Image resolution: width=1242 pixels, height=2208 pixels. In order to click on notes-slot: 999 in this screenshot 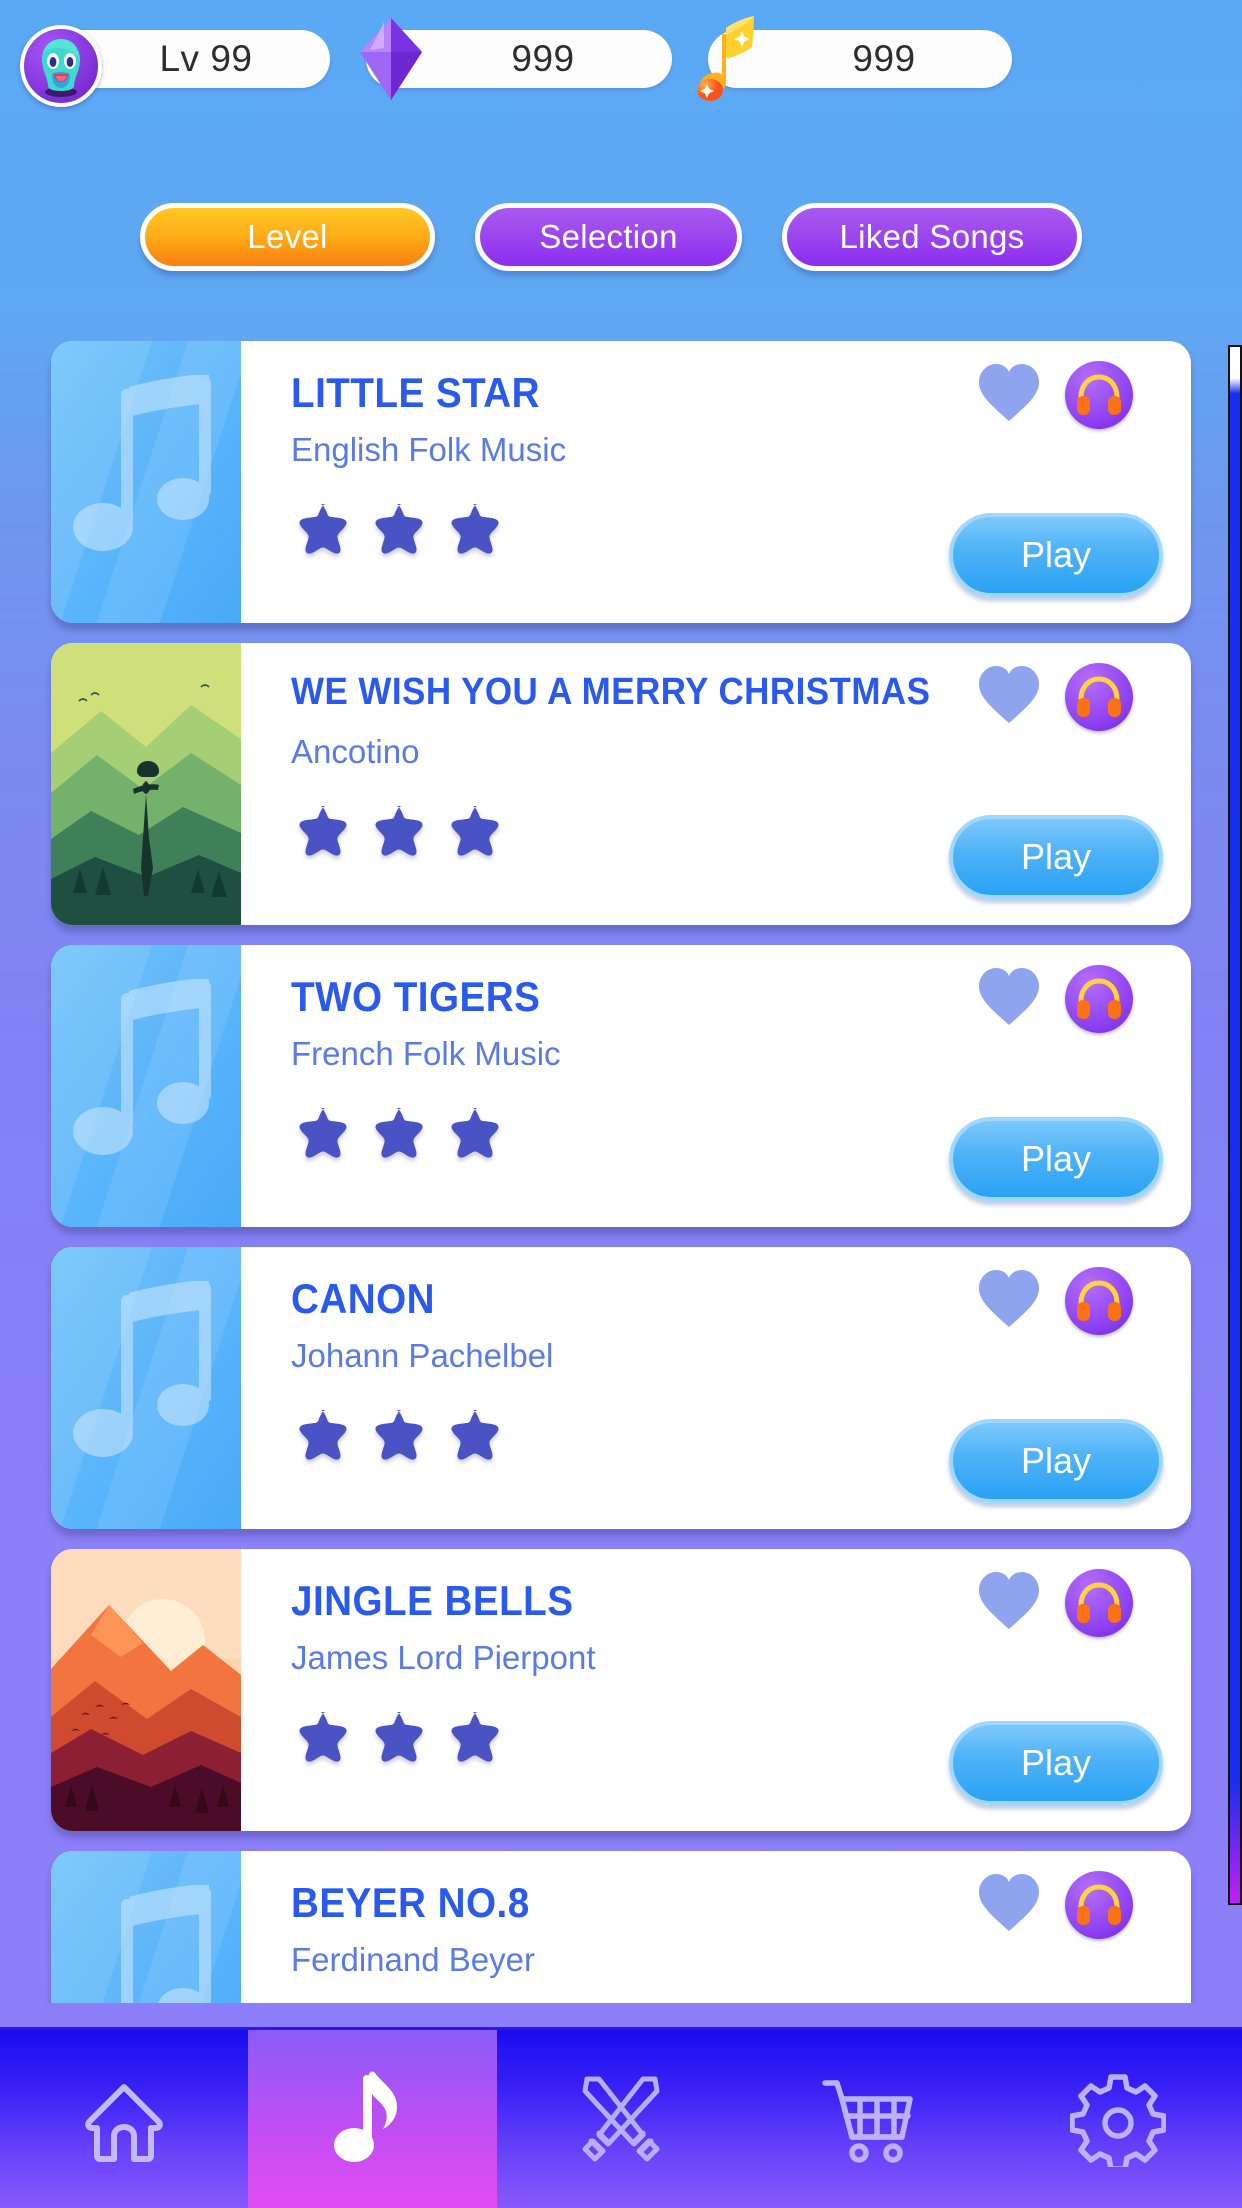, I will do `click(855, 58)`.